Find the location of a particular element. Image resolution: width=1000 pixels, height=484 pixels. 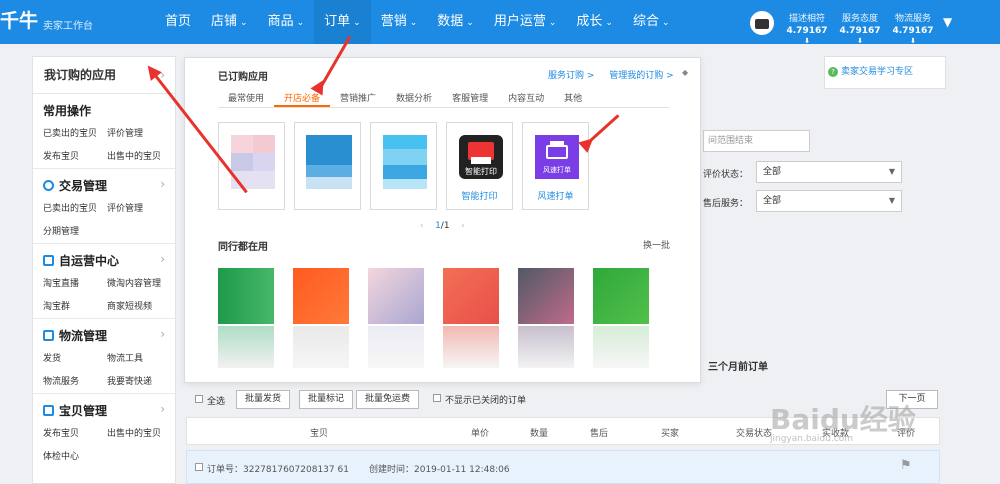

nav-orders: 订单 ⌄ is located at coordinates (342, 22).